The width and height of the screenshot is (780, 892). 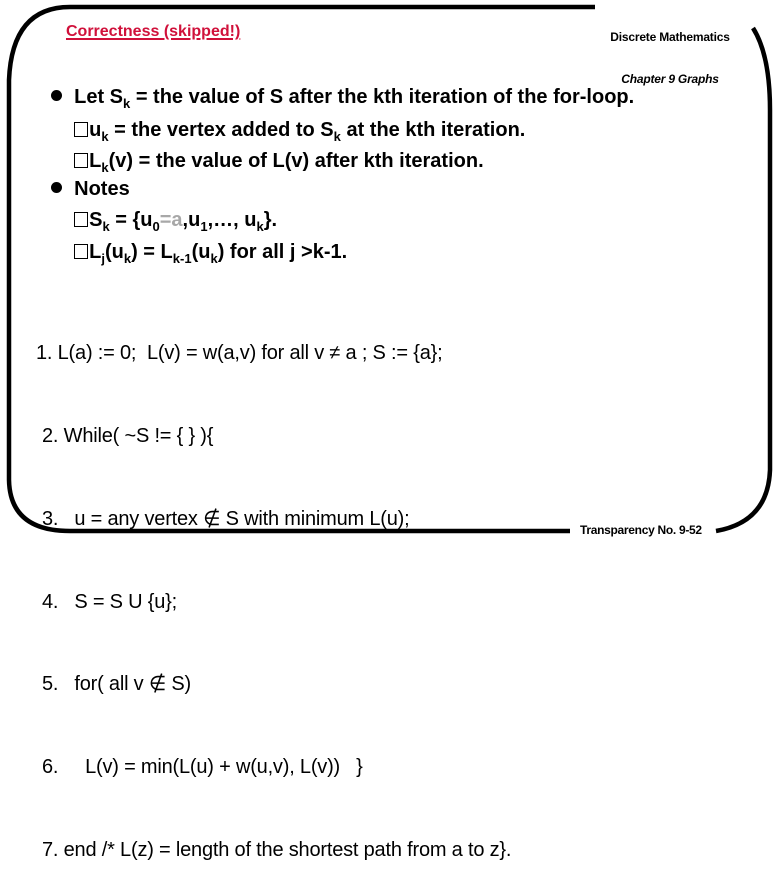 I want to click on algorithm-line: 3. u = any vertex ∉ S with minimum L(u);, so click(x=226, y=518).